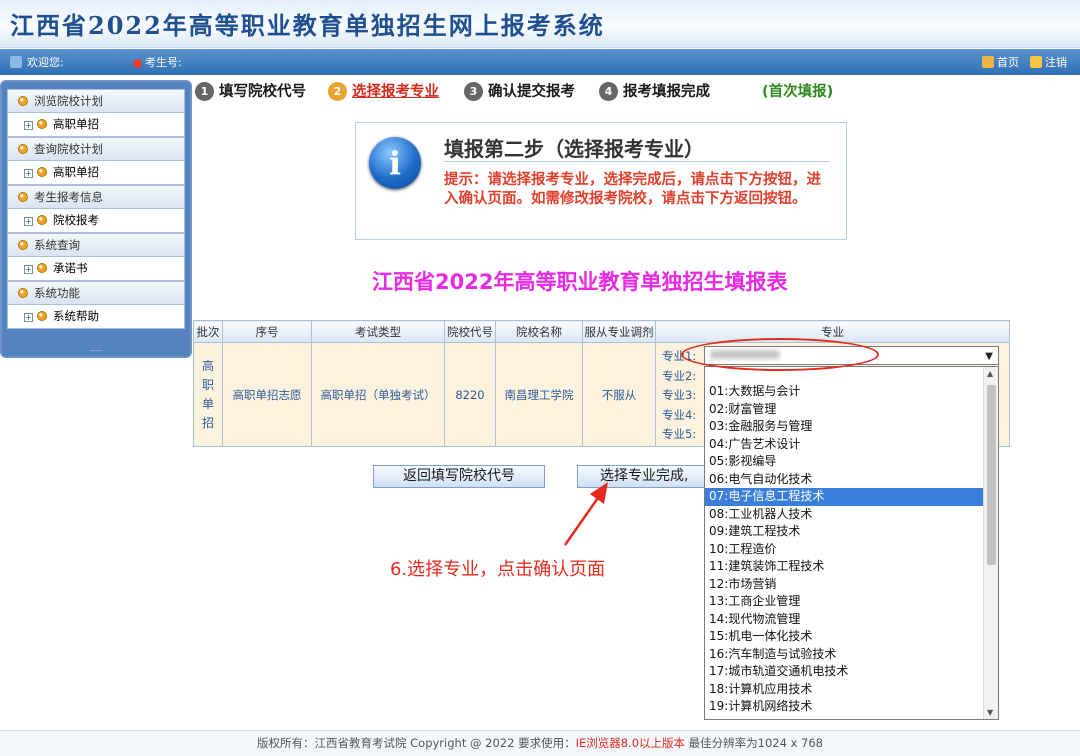 The height and width of the screenshot is (756, 1080). I want to click on back-button: 返回填写院校代号, so click(459, 476).